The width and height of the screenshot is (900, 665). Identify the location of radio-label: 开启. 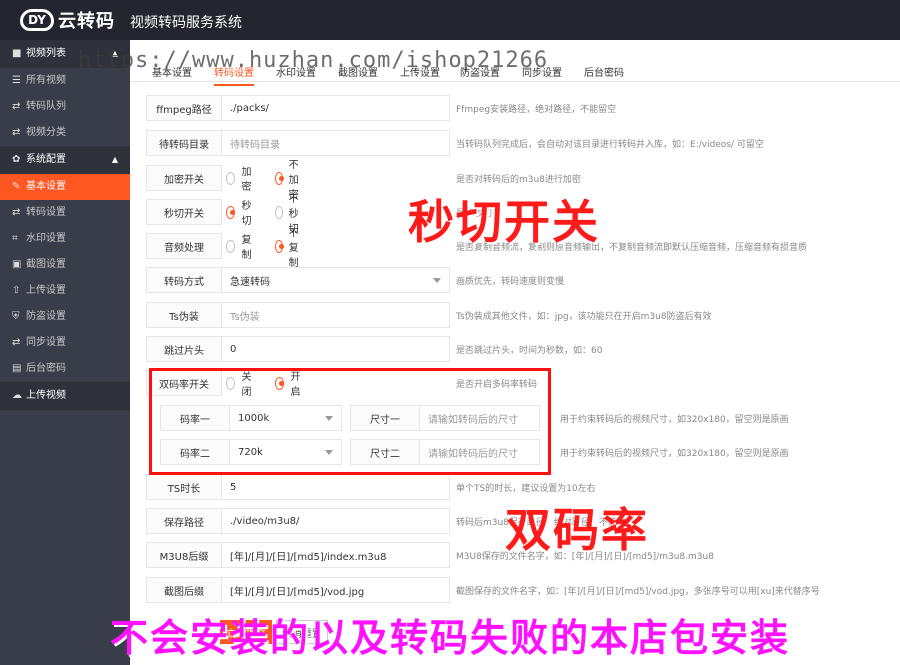
(295, 385).